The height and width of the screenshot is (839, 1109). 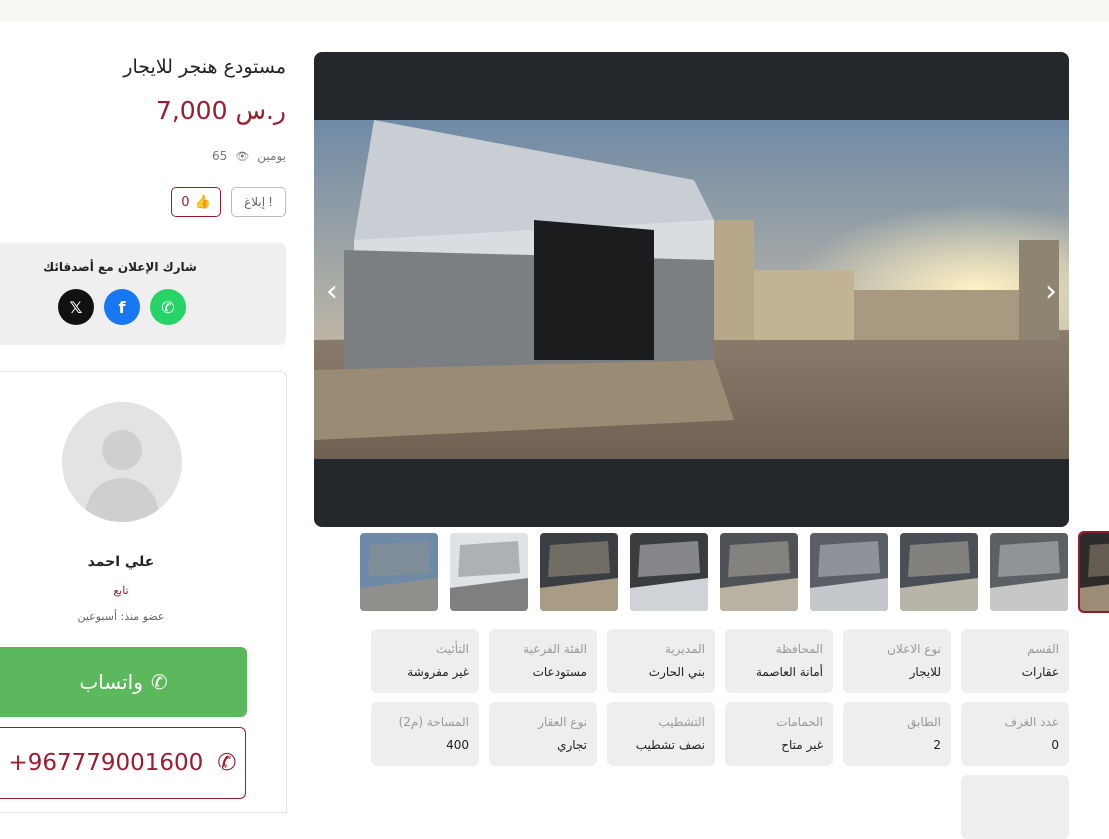 I want to click on detail-card, so click(x=1015, y=807).